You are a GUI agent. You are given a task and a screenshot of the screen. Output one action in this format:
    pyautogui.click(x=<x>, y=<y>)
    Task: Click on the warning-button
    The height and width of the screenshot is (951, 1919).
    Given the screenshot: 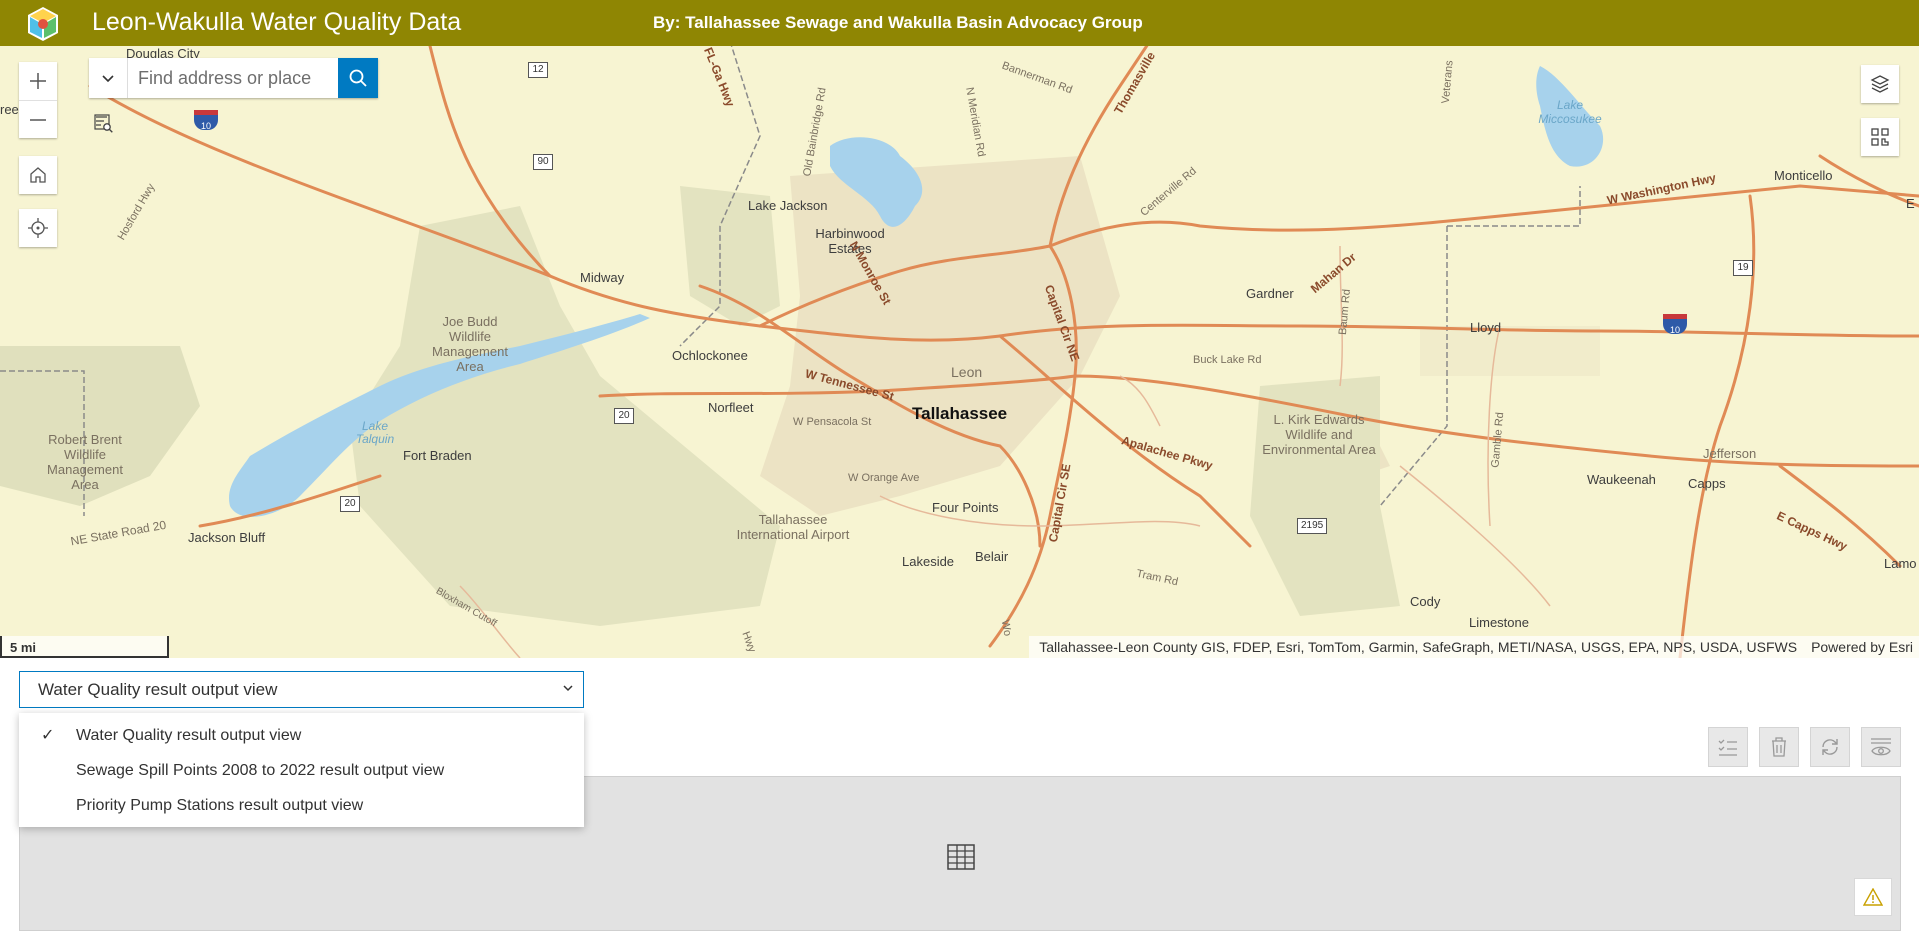 What is the action you would take?
    pyautogui.click(x=1873, y=897)
    